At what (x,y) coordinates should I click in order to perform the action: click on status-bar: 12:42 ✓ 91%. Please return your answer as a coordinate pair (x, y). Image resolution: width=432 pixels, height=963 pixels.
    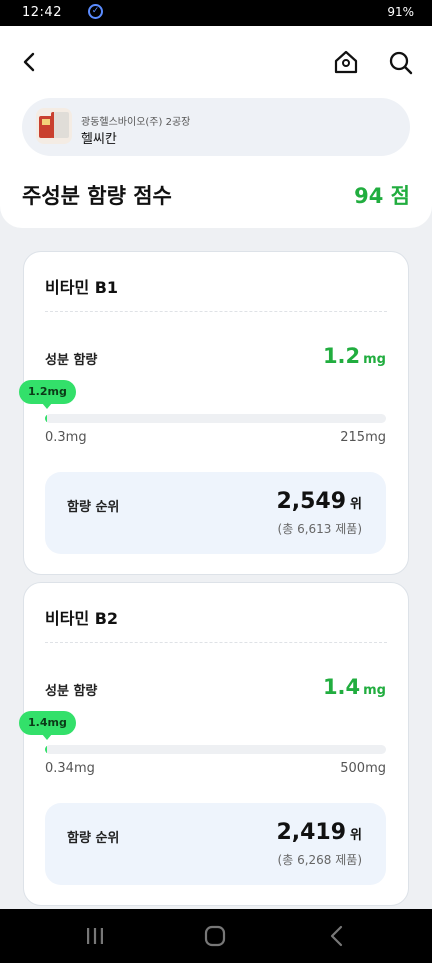
    Looking at the image, I should click on (216, 13).